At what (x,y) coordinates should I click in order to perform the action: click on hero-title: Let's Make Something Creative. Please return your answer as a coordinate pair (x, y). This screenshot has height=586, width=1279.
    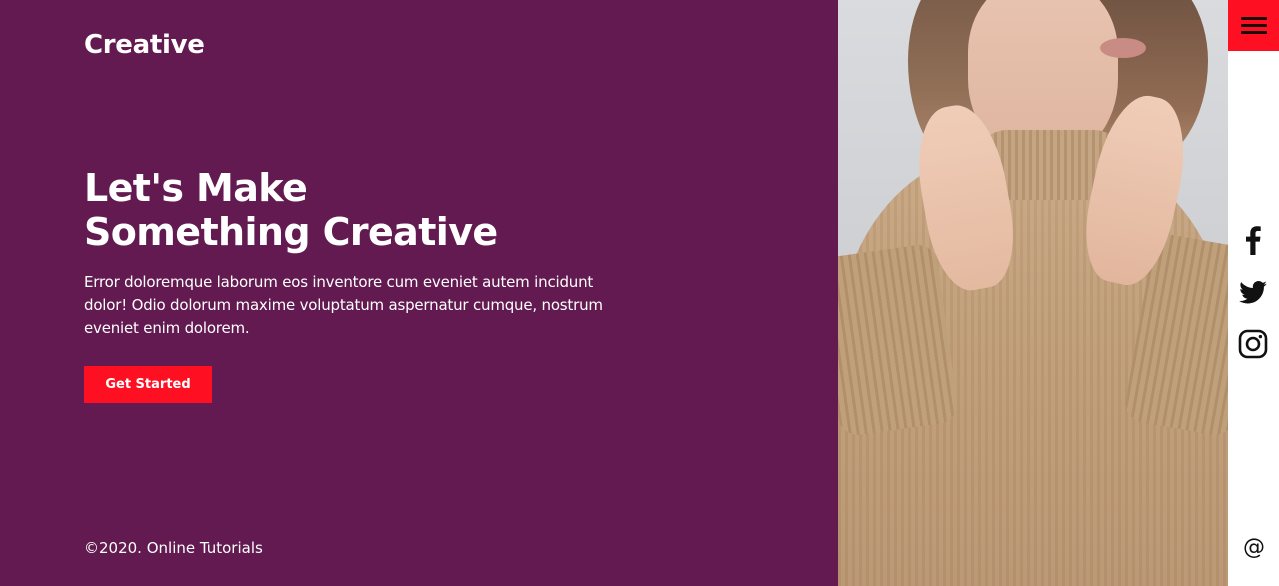
    Looking at the image, I should click on (291, 210).